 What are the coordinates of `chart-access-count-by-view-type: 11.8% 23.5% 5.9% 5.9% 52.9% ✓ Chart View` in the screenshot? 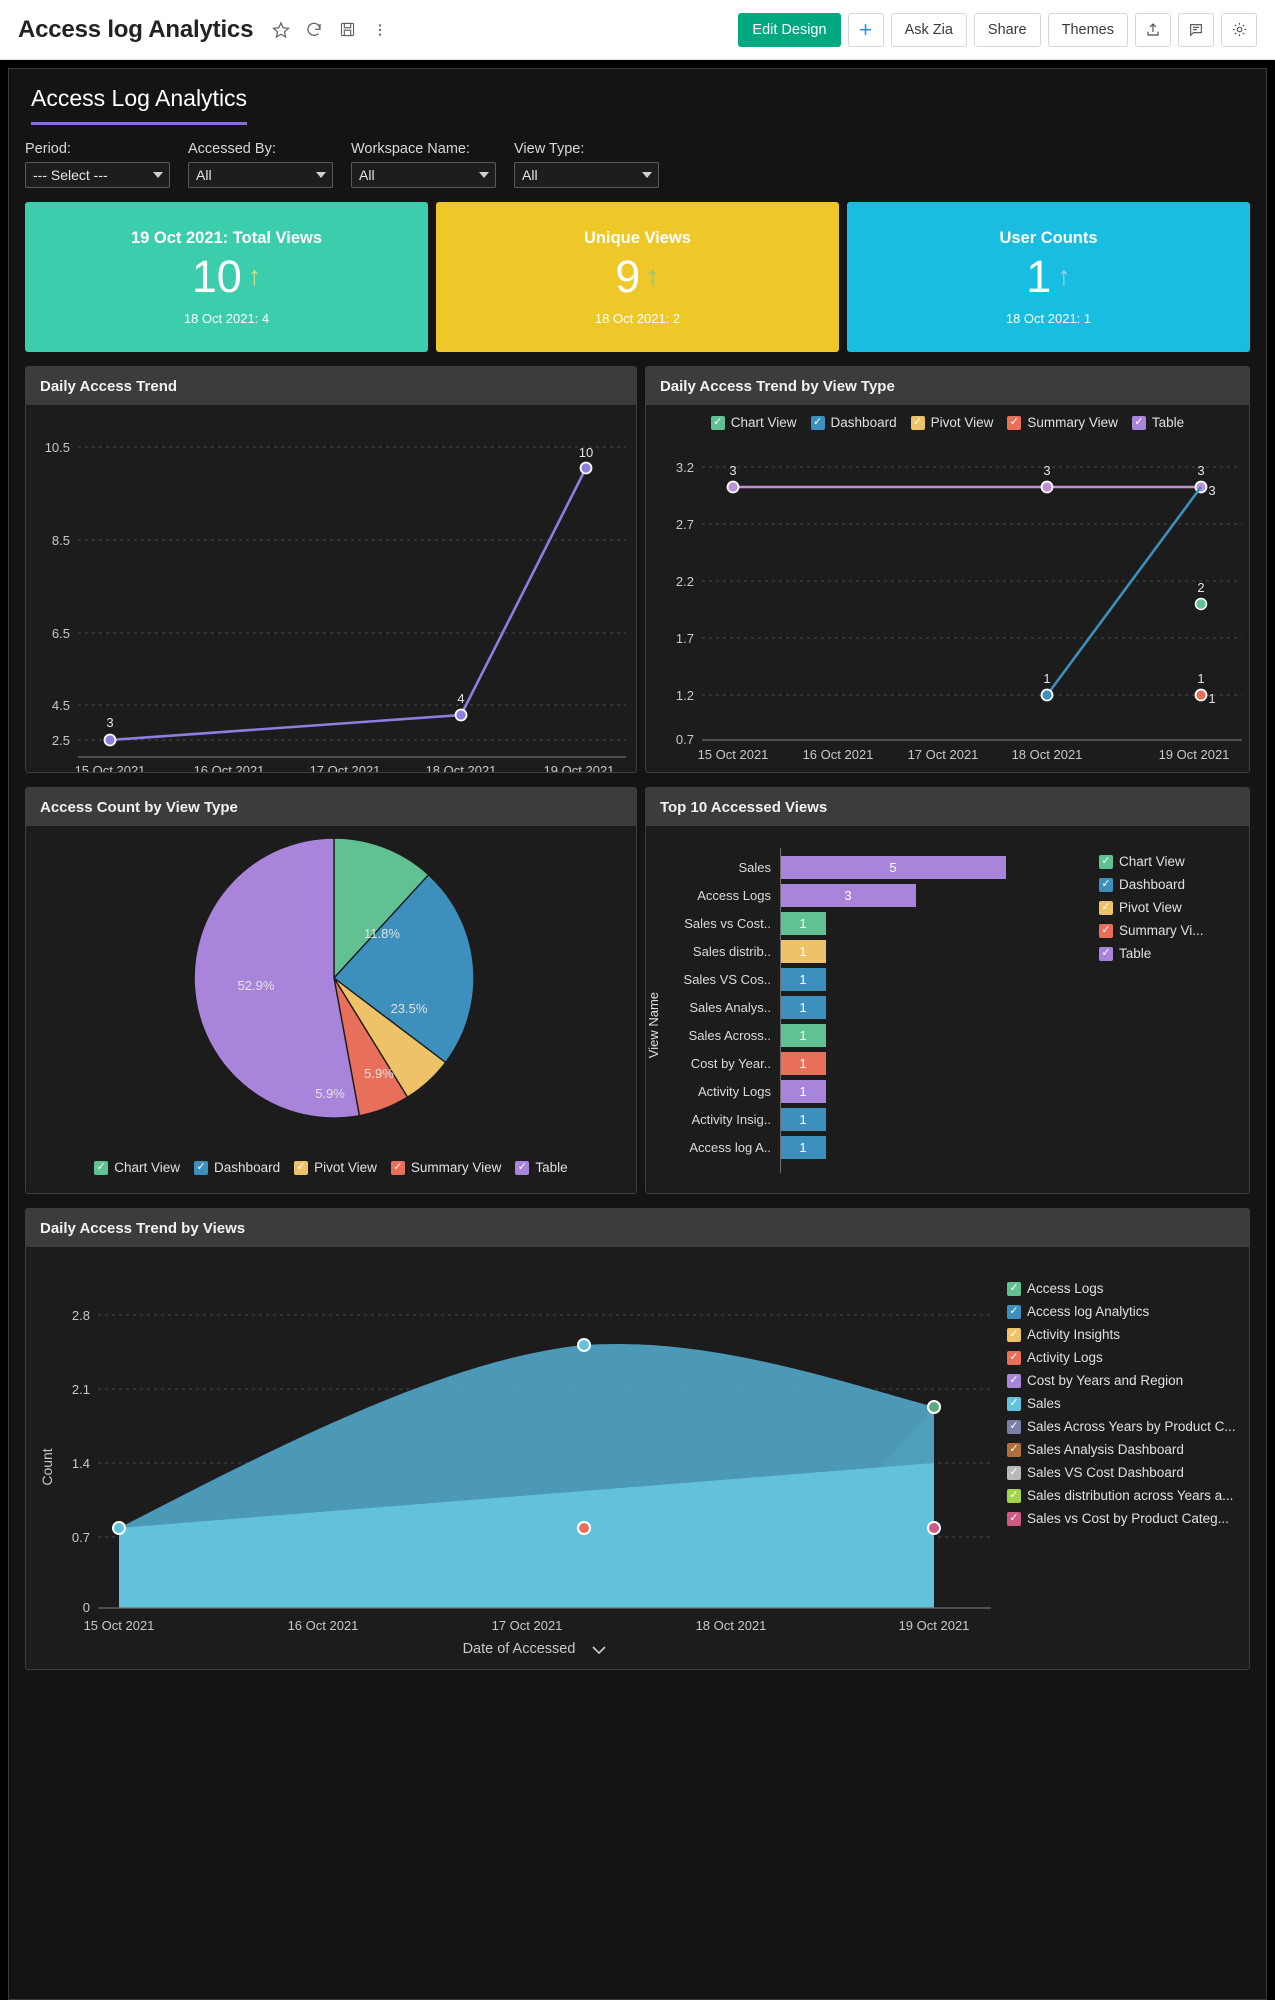 It's located at (331, 1009).